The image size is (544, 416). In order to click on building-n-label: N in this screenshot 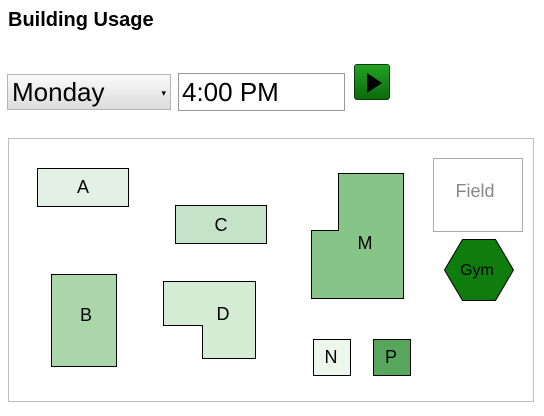, I will do `click(331, 357)`.